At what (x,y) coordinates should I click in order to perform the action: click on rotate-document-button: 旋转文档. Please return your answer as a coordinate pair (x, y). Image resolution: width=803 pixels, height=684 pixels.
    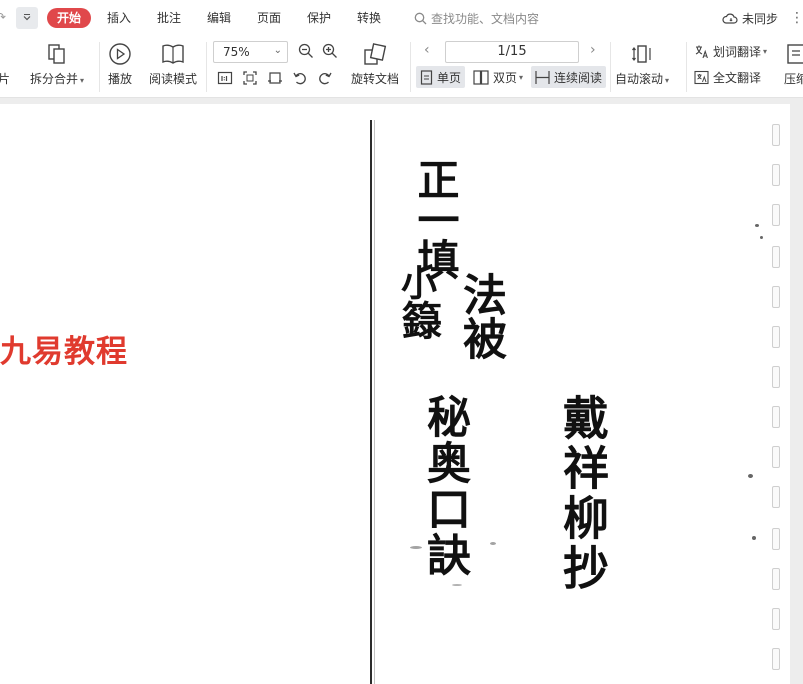
    Looking at the image, I should click on (375, 64).